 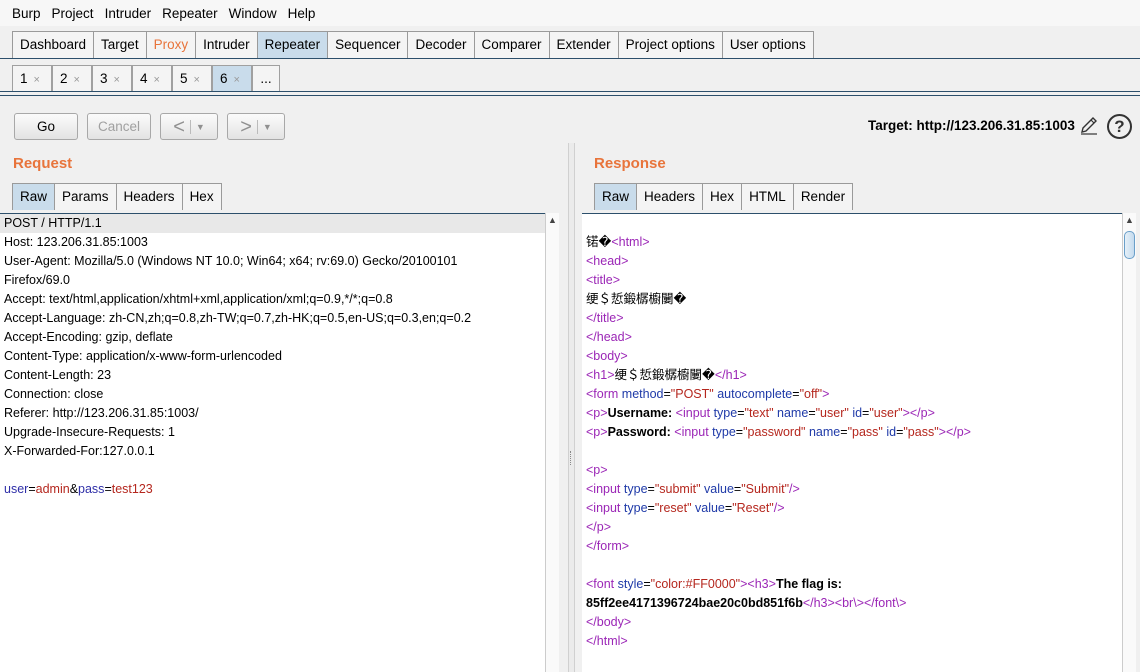 I want to click on flag-value: 85ff2ee4171396724bae20c0bd851f6b, so click(x=694, y=603).